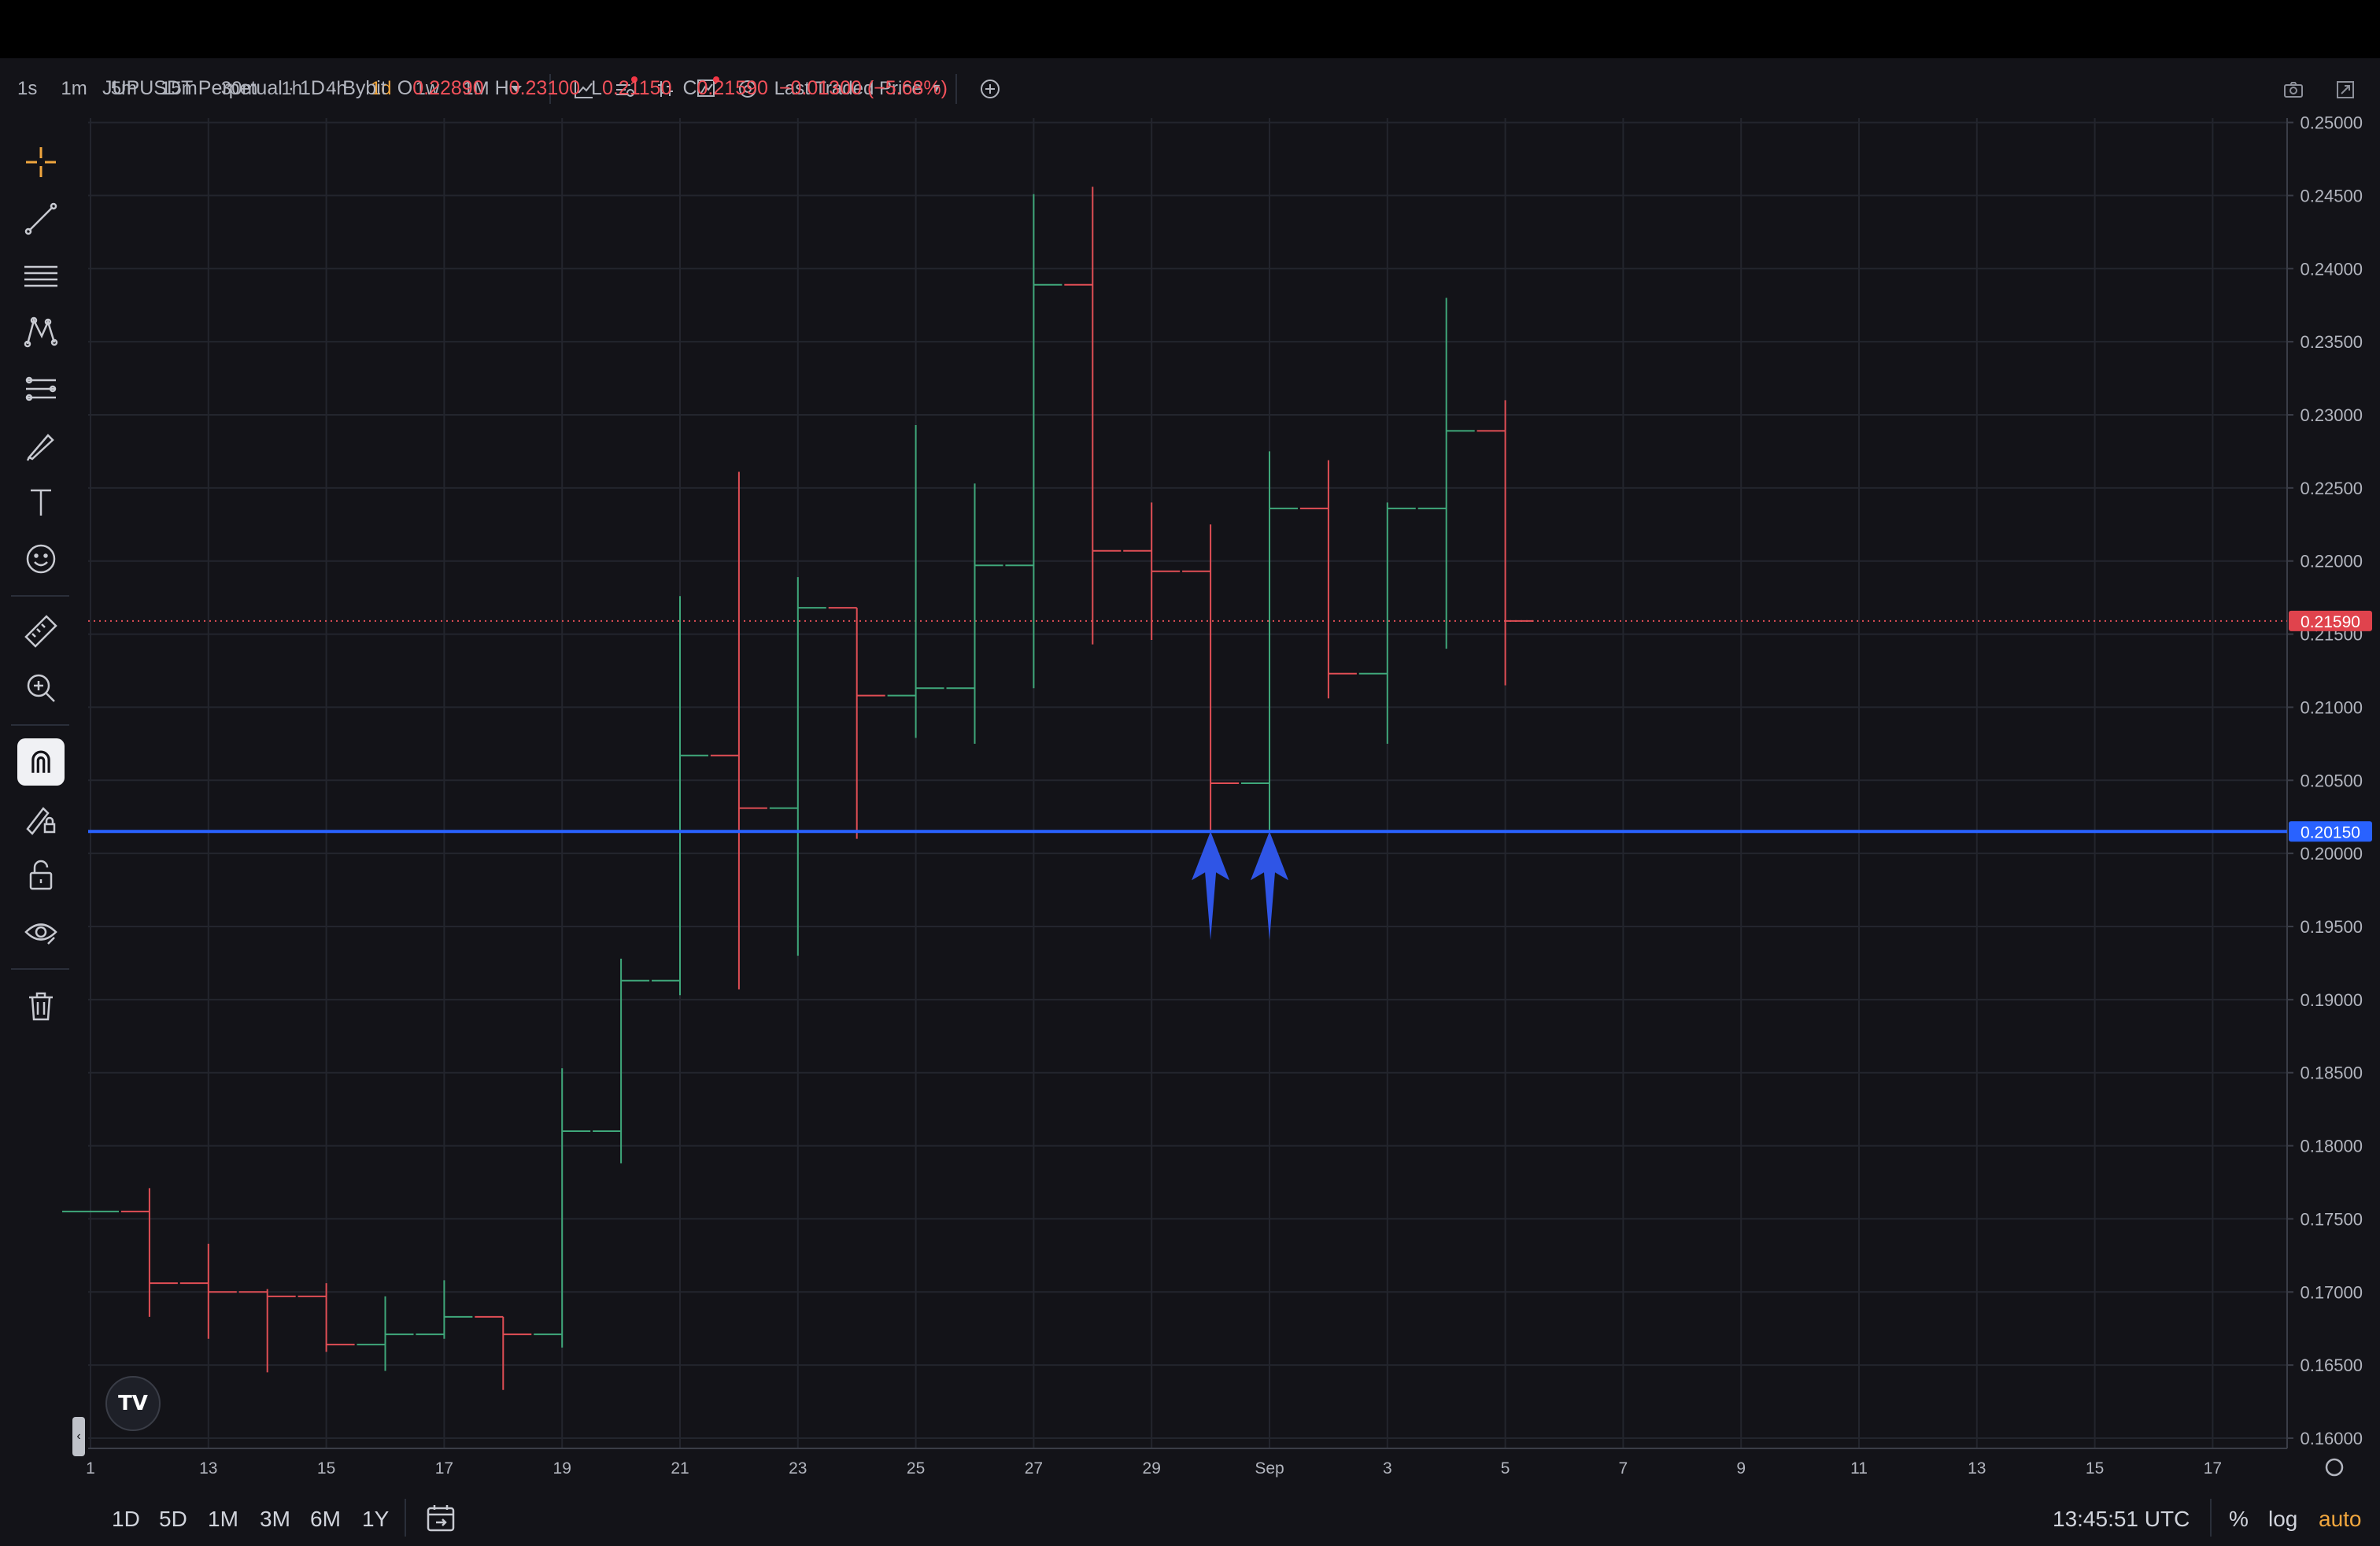 This screenshot has width=2380, height=1546. What do you see at coordinates (689, 88) in the screenshot?
I see `close-label: C` at bounding box center [689, 88].